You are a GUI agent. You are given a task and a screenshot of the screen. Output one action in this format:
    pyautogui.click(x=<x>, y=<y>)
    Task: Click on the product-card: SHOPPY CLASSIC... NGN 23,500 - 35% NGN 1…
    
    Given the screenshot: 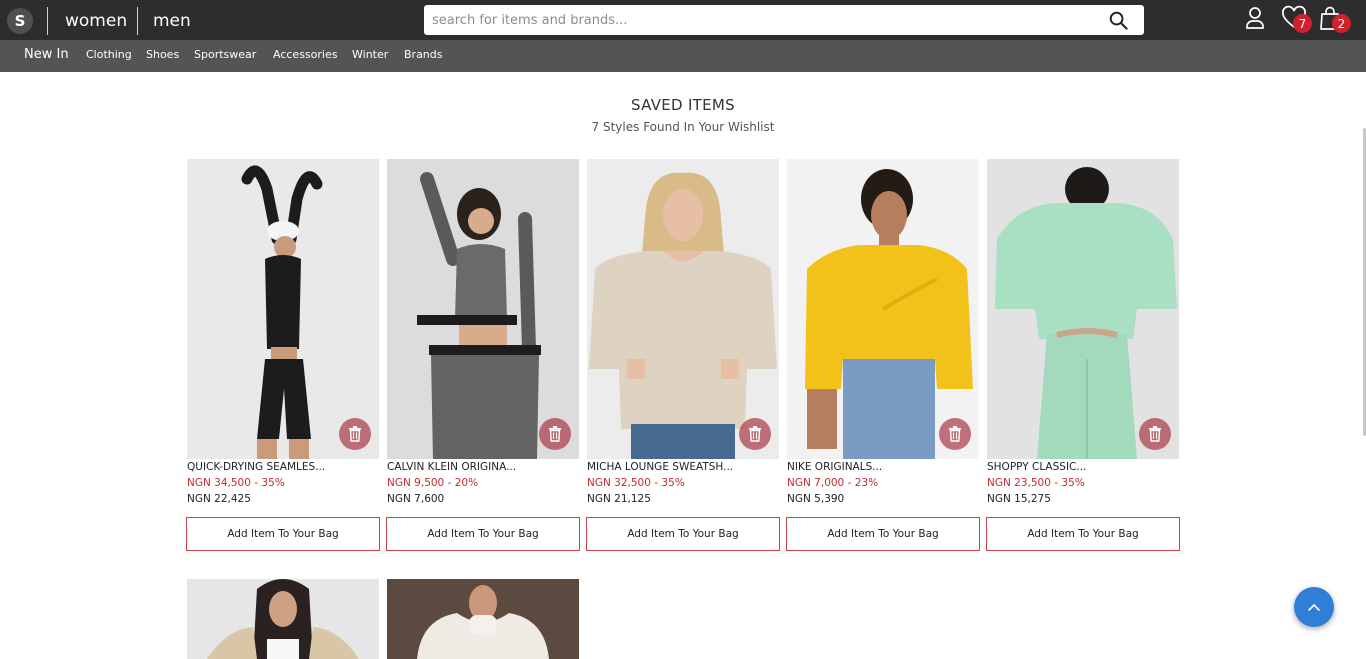 What is the action you would take?
    pyautogui.click(x=1083, y=355)
    